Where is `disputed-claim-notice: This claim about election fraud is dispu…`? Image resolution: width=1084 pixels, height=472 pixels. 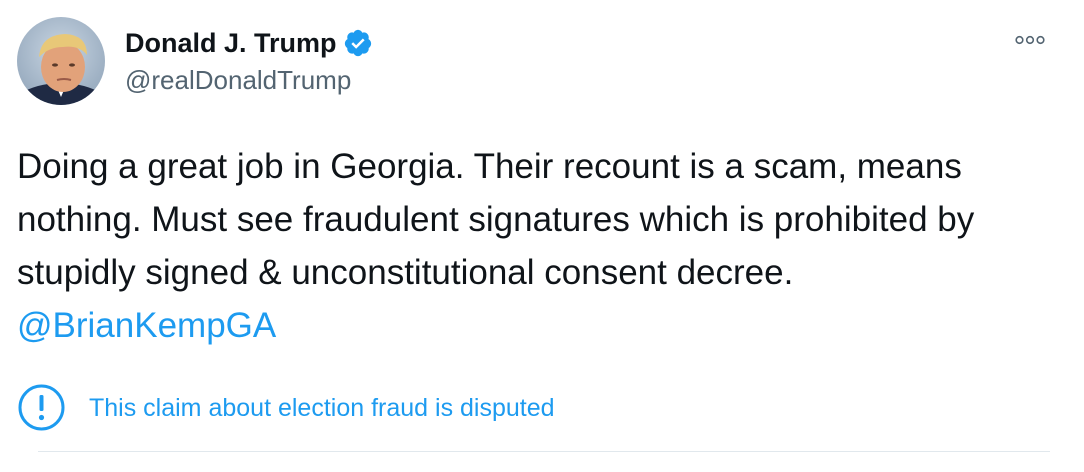 disputed-claim-notice: This claim about election fraud is dispu… is located at coordinates (286, 407).